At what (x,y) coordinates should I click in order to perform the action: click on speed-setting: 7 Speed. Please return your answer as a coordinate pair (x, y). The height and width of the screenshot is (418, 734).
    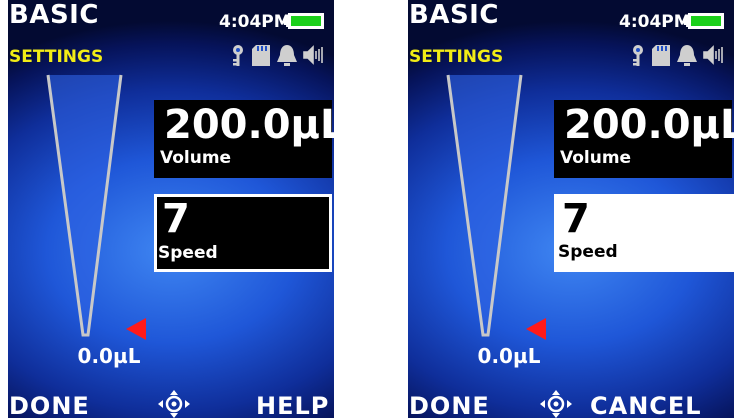
    Looking at the image, I should click on (243, 233).